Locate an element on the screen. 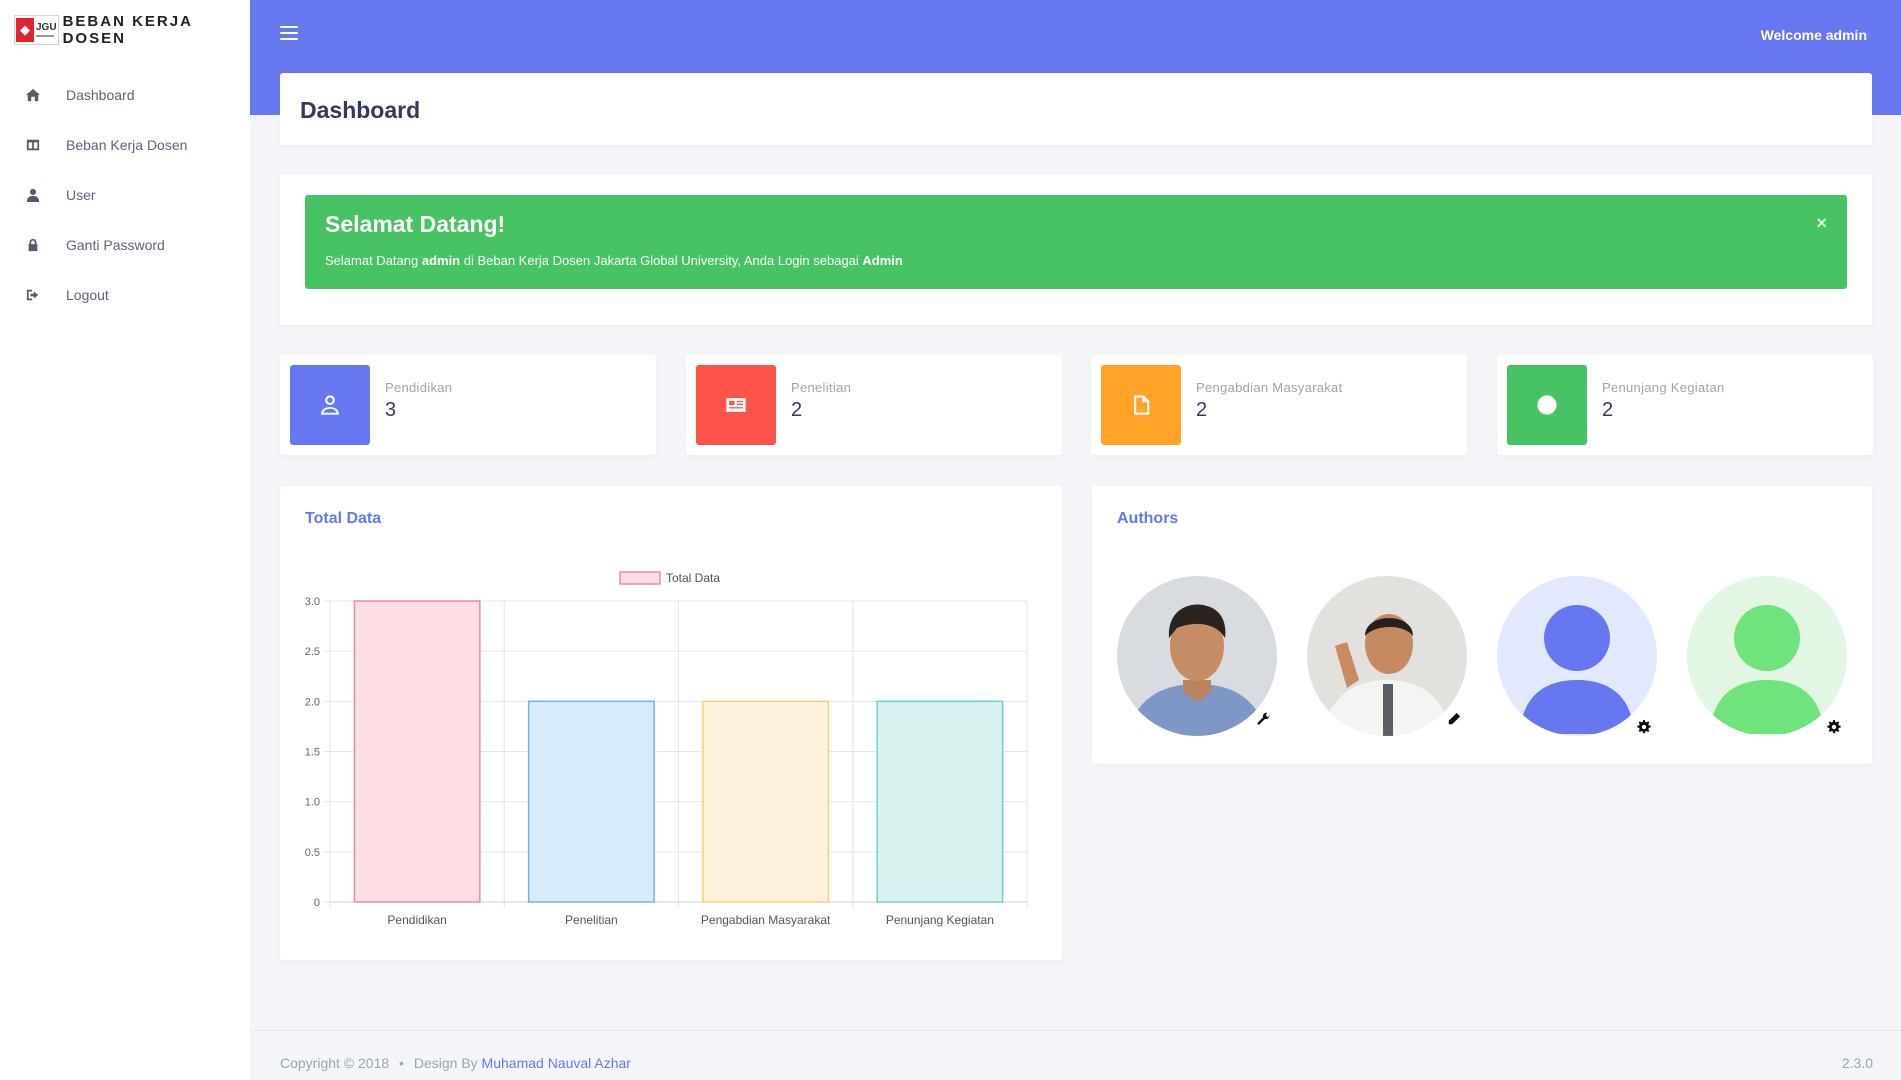  file-icon is located at coordinates (1141, 405).